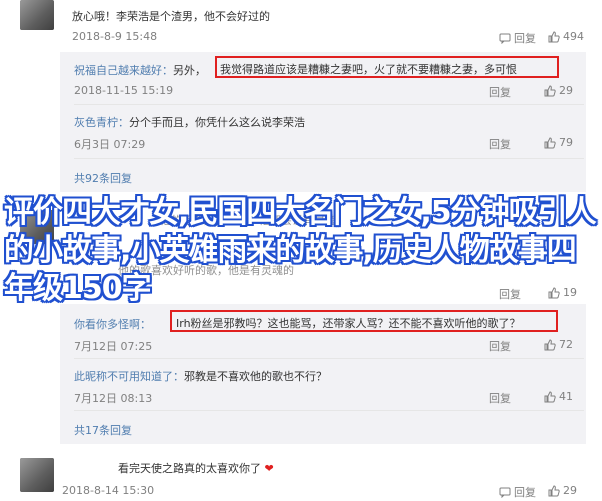 The height and width of the screenshot is (501, 602). I want to click on reply-body: 分个手而且，你凭什么这么说李荣浩, so click(217, 122).